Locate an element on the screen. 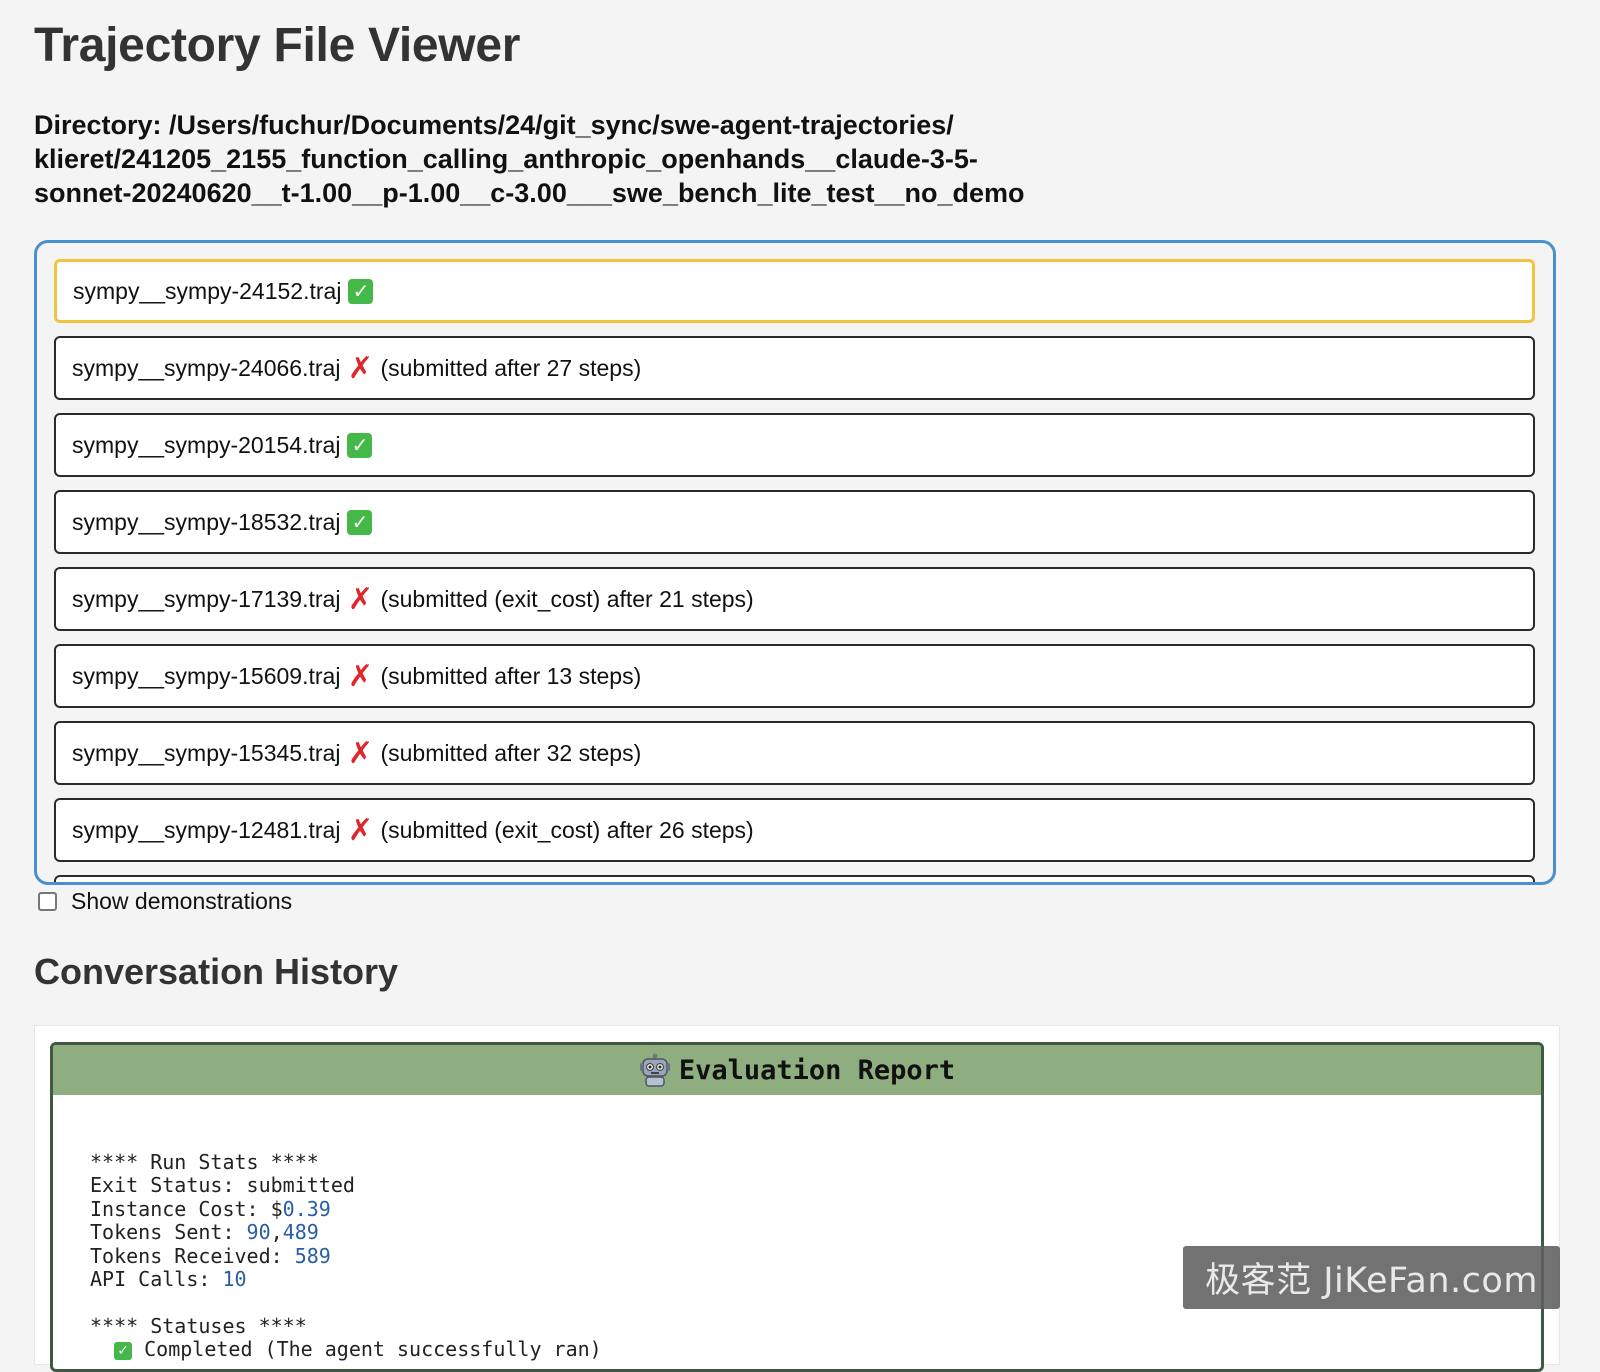 The height and width of the screenshot is (1372, 1600). instance-cost-line: Instance Cost: $0.39 is located at coordinates (815, 1208).